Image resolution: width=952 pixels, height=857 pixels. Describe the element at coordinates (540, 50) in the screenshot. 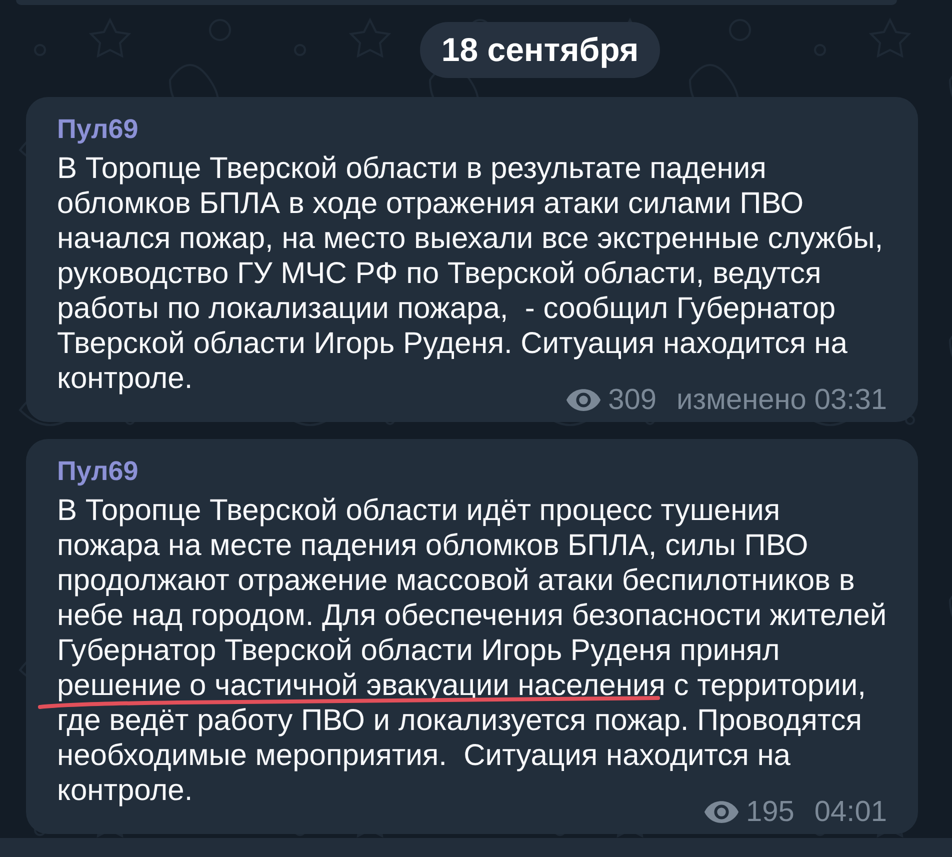

I see `date-badge: 18 сентября` at that location.